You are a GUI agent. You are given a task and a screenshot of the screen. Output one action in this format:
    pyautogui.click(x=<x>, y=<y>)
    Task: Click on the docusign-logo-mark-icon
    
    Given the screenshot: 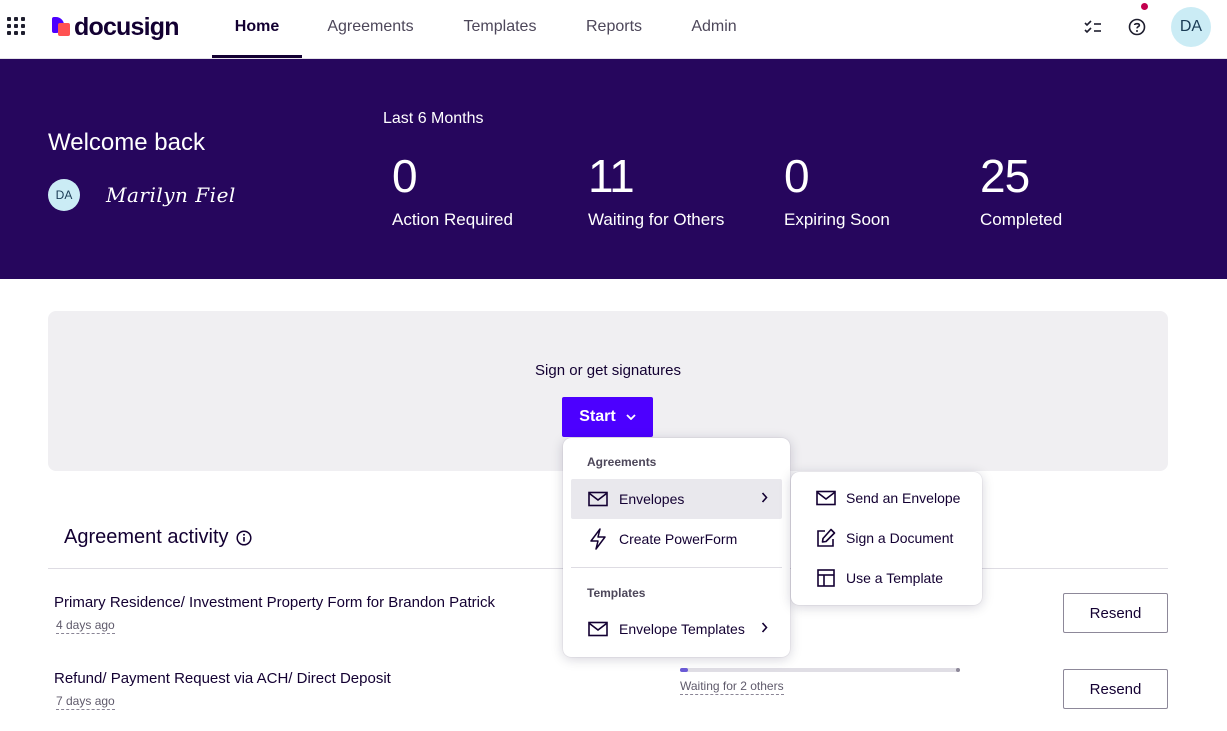 What is the action you would take?
    pyautogui.click(x=61, y=27)
    